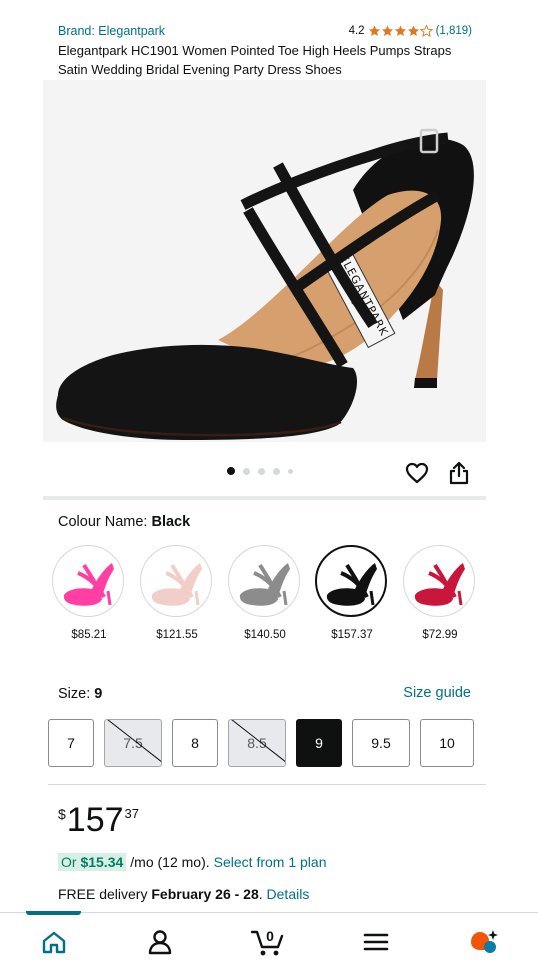  What do you see at coordinates (260, 894) in the screenshot?
I see `delivery-suffix: .` at bounding box center [260, 894].